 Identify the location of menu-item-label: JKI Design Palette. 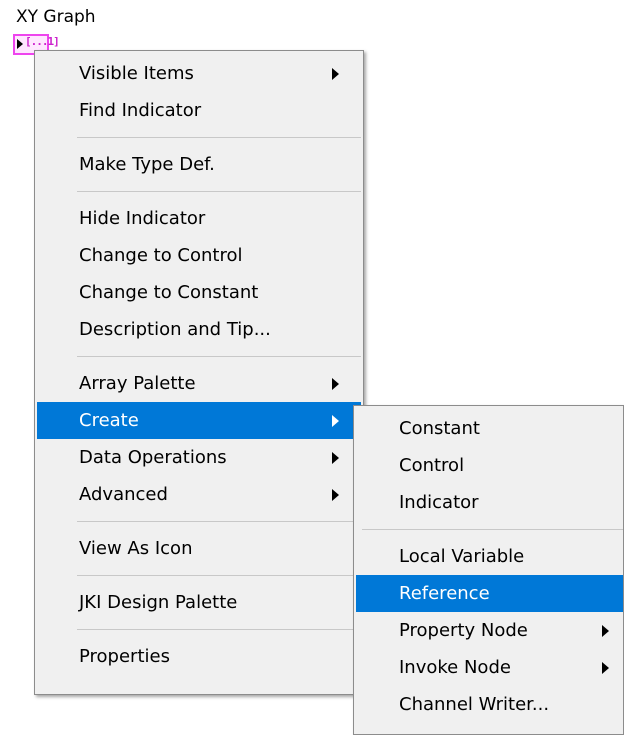
(158, 602).